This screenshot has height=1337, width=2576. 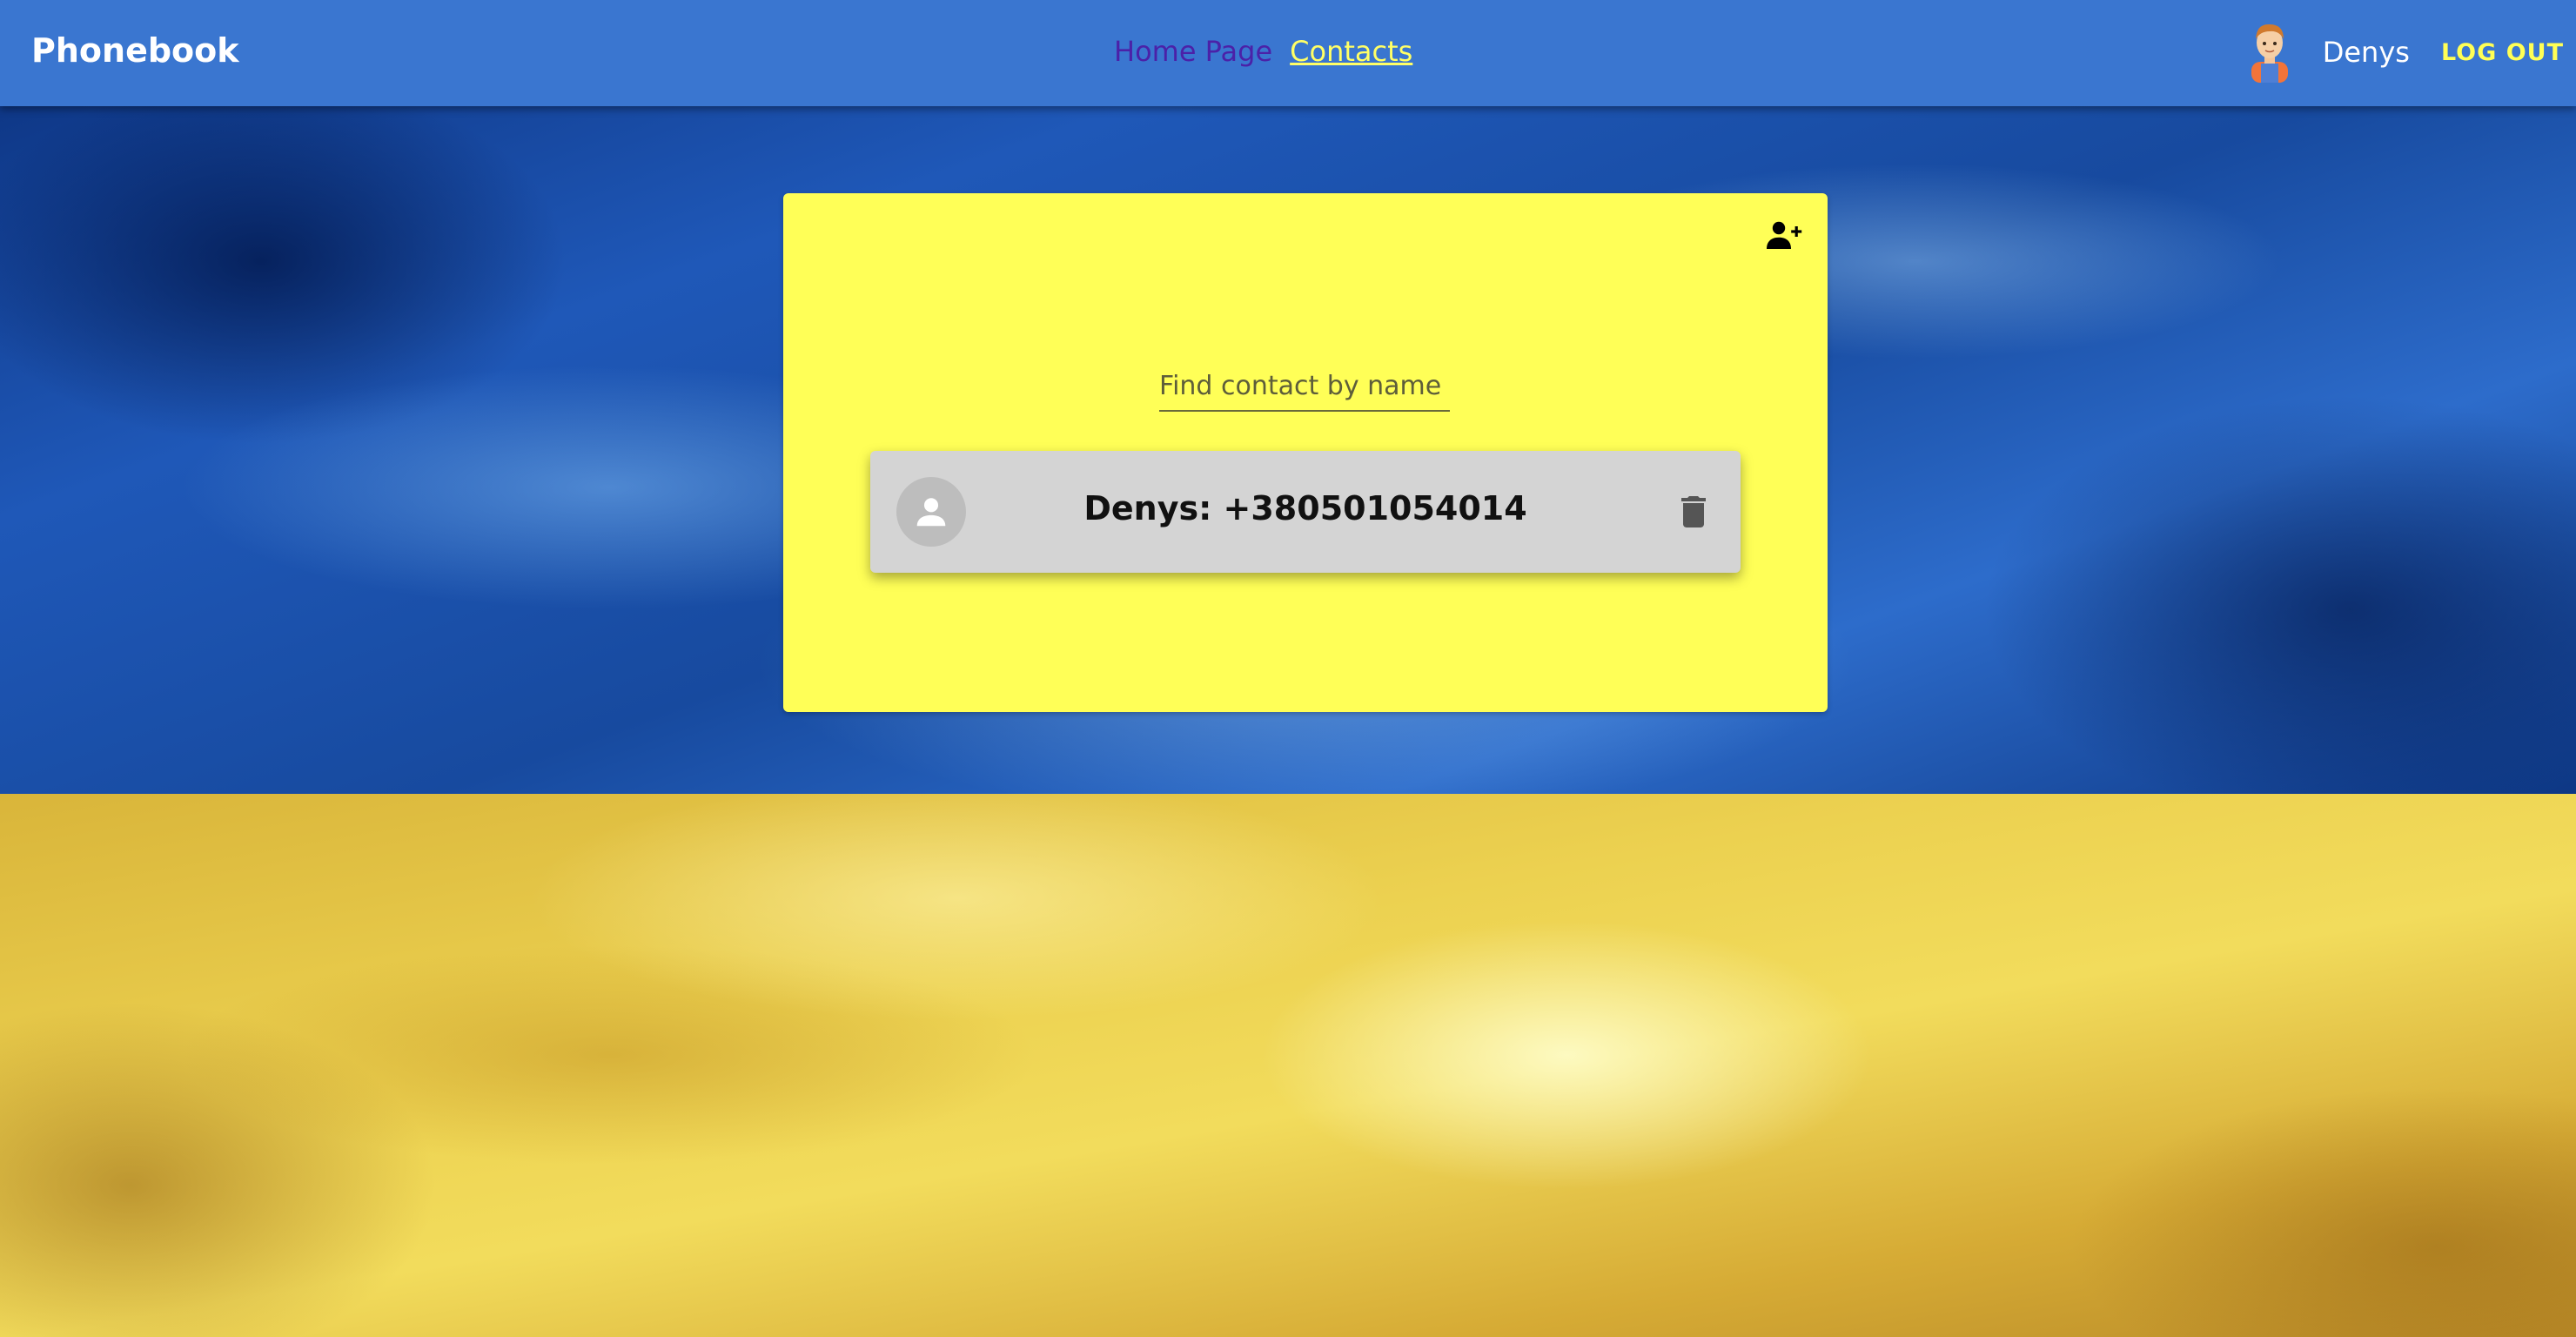 I want to click on contact-list-item: Denys: +380501054014, so click(x=1305, y=512).